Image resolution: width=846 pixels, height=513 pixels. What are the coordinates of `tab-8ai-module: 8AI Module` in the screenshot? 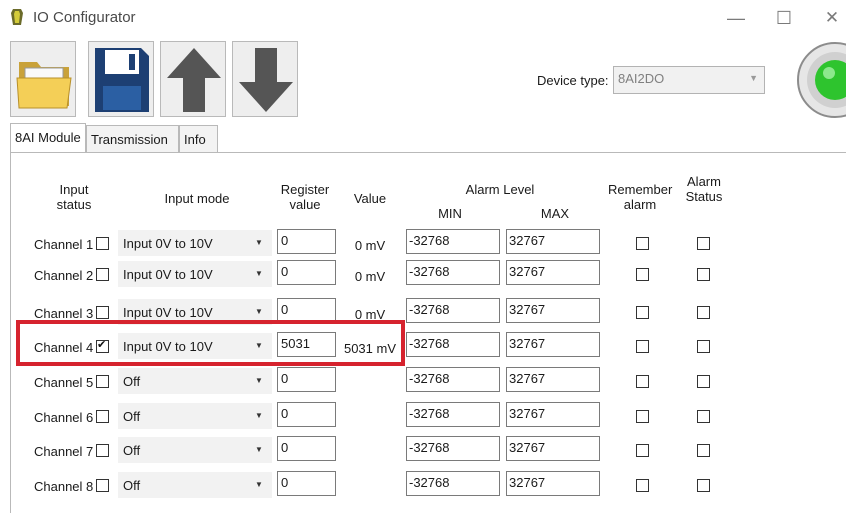 It's located at (48, 137).